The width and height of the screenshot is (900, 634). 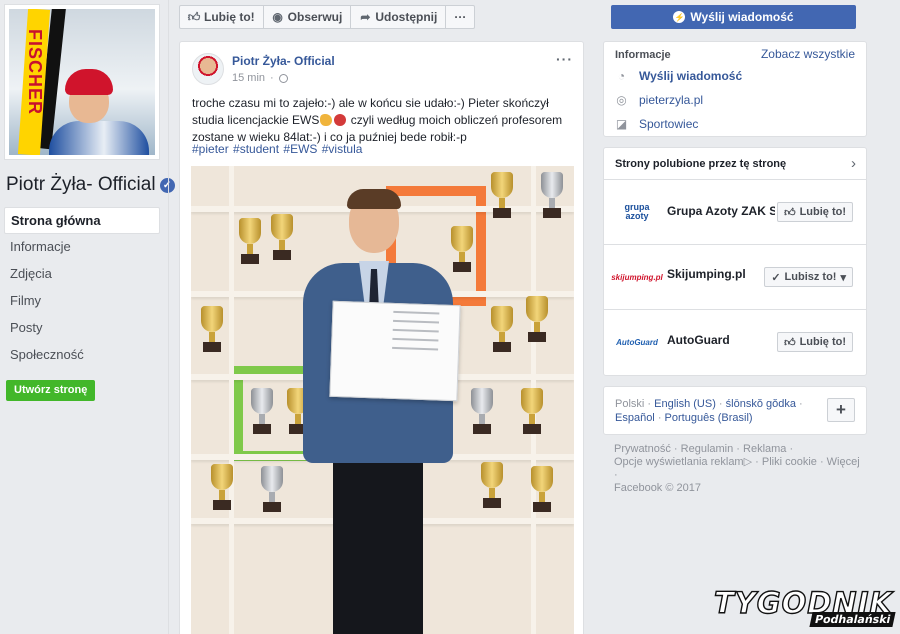 What do you see at coordinates (808, 277) in the screenshot?
I see `liked-page-dropdown-button: ✓ Lubisz to! ▾` at bounding box center [808, 277].